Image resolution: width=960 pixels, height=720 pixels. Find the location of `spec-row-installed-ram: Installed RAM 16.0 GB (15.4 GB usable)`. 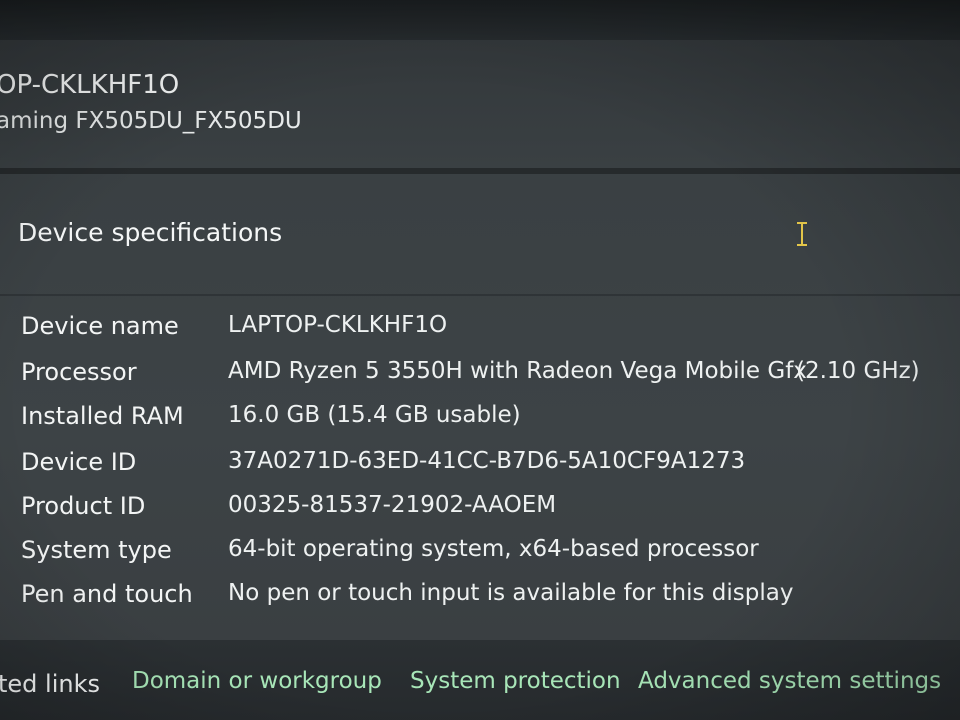

spec-row-installed-ram: Installed RAM 16.0 GB (15.4 GB usable) is located at coordinates (480, 422).